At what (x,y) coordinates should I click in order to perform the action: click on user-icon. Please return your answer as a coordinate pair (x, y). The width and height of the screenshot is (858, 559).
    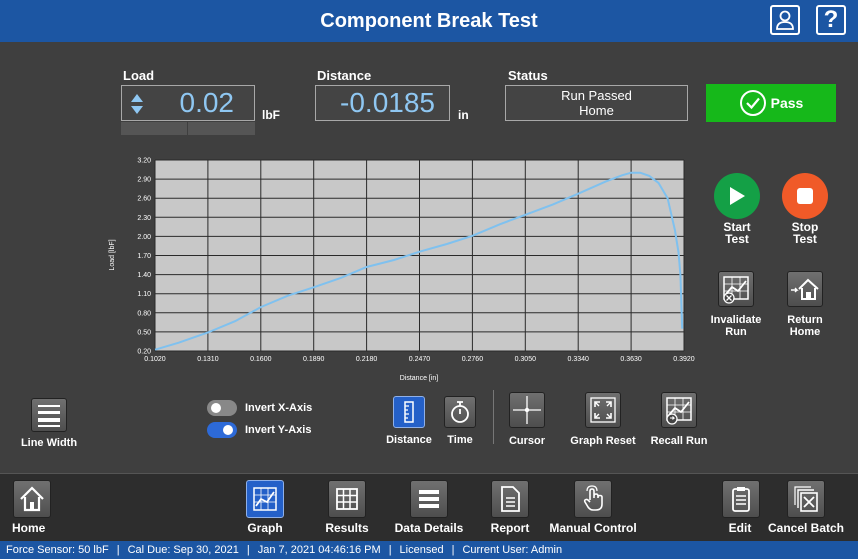
    Looking at the image, I should click on (785, 20).